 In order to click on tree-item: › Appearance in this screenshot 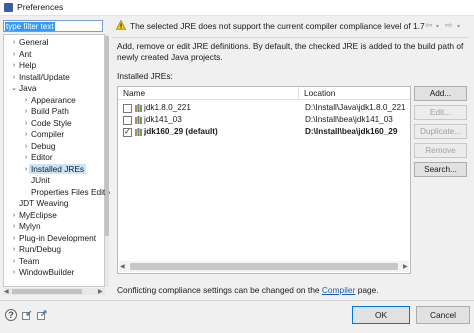, I will do `click(50, 100)`.